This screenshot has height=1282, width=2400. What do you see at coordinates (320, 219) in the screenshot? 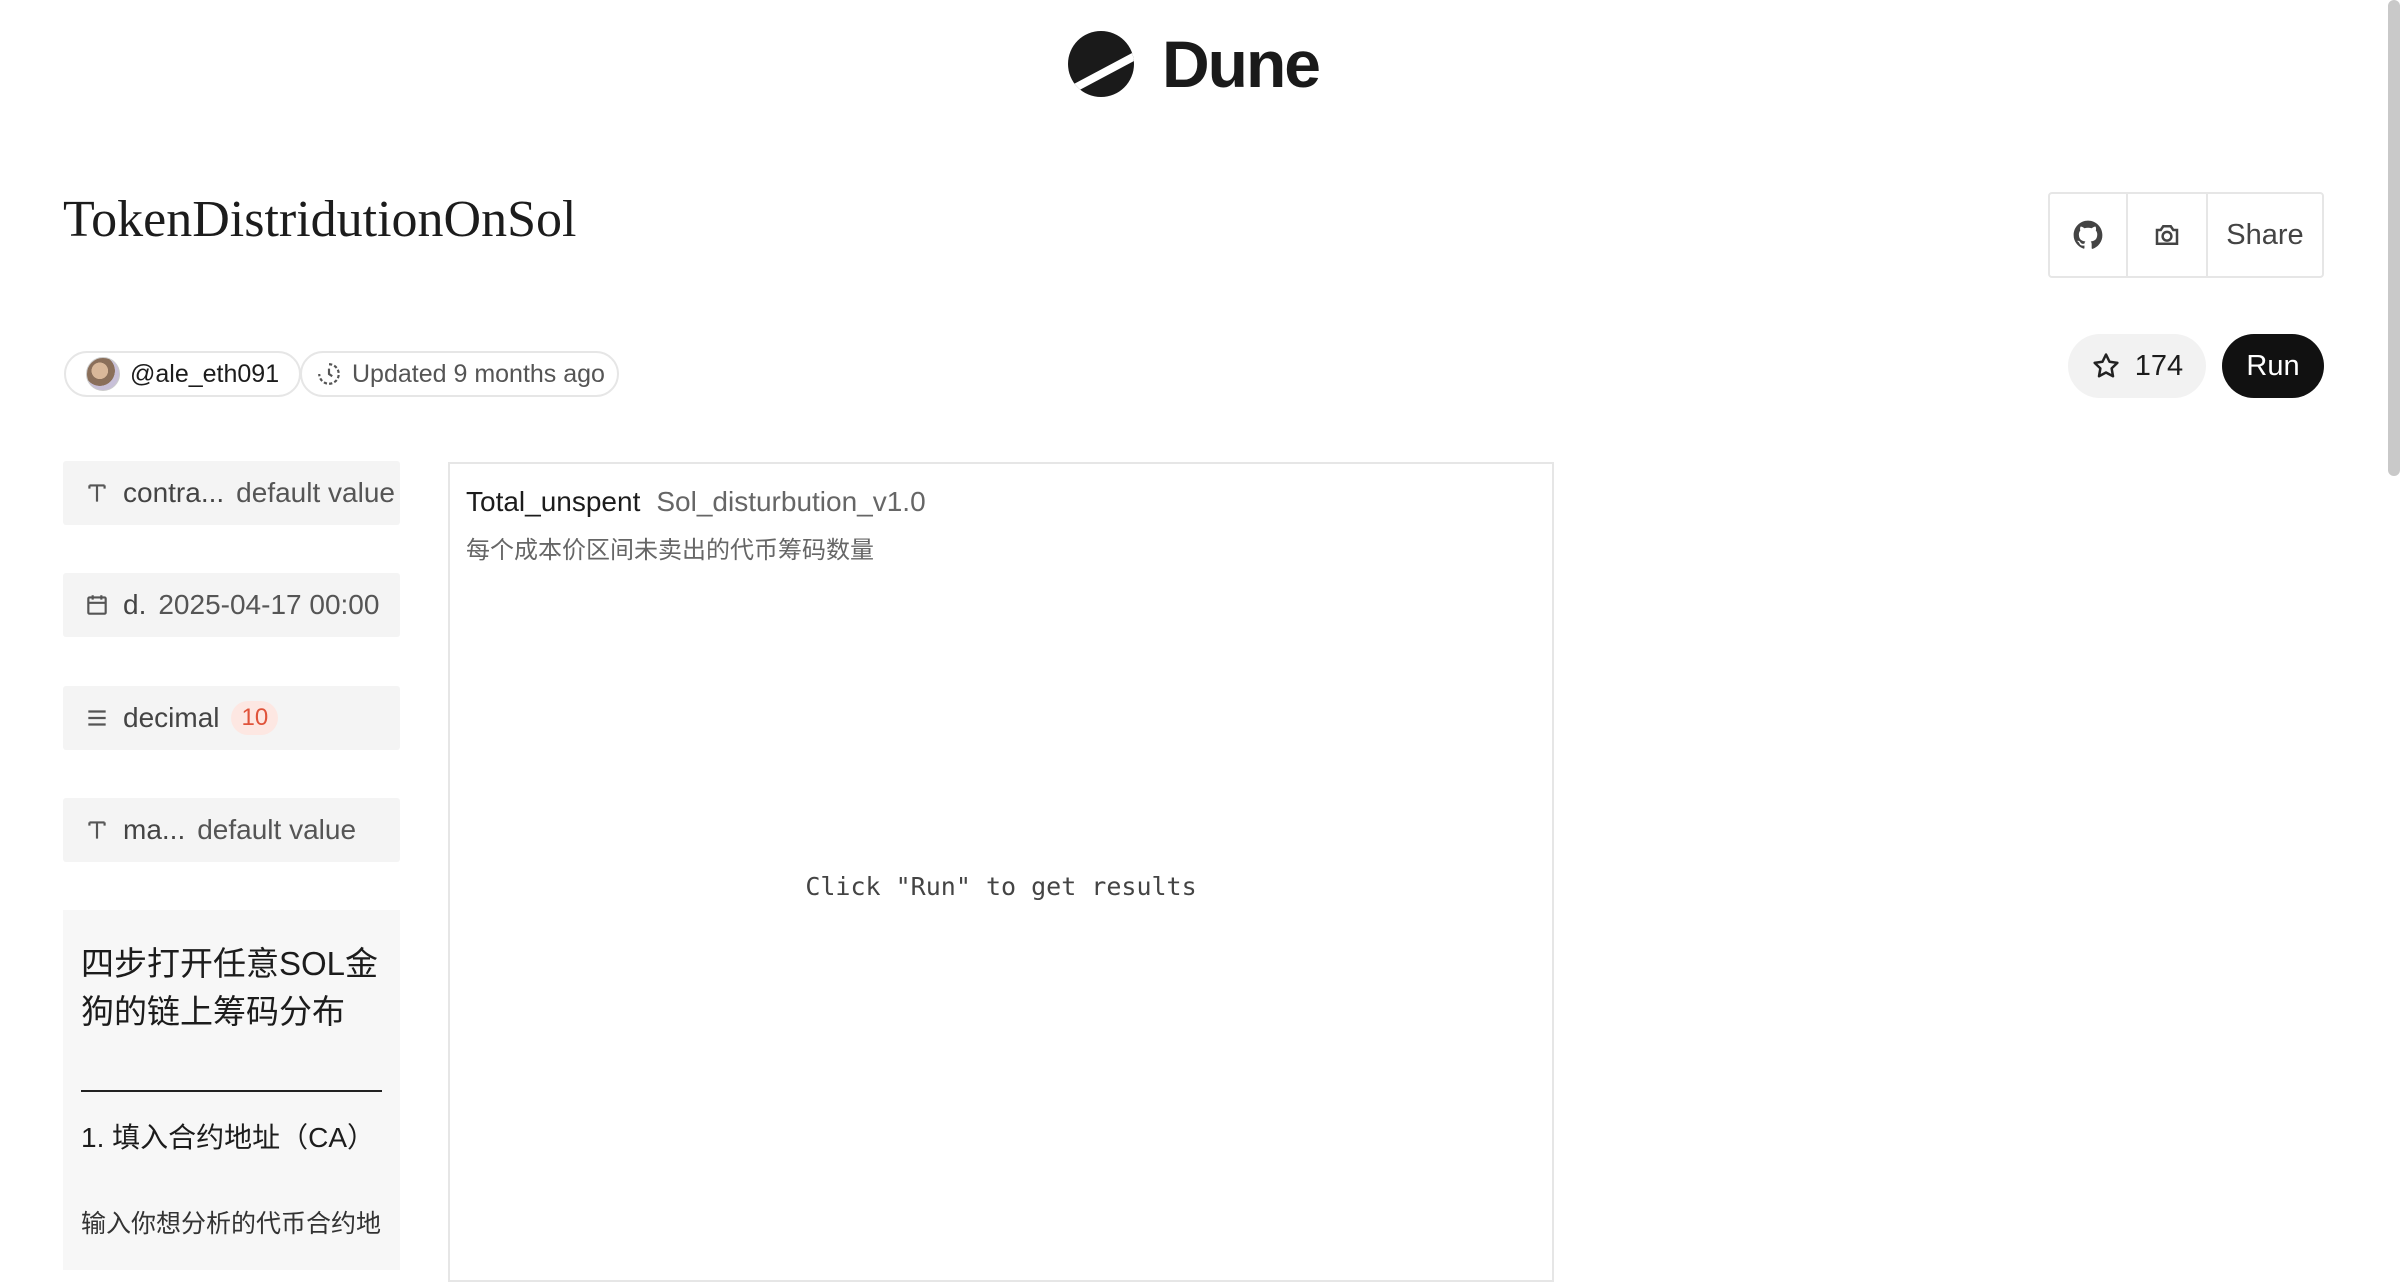
I see `dashboard-title: TokenDistridutionOnSol` at bounding box center [320, 219].